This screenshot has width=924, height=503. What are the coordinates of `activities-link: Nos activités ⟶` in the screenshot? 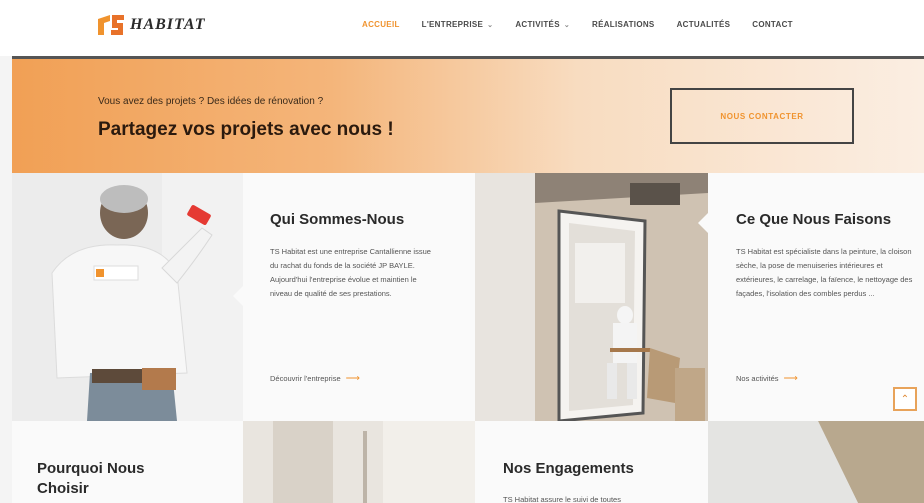 It's located at (767, 378).